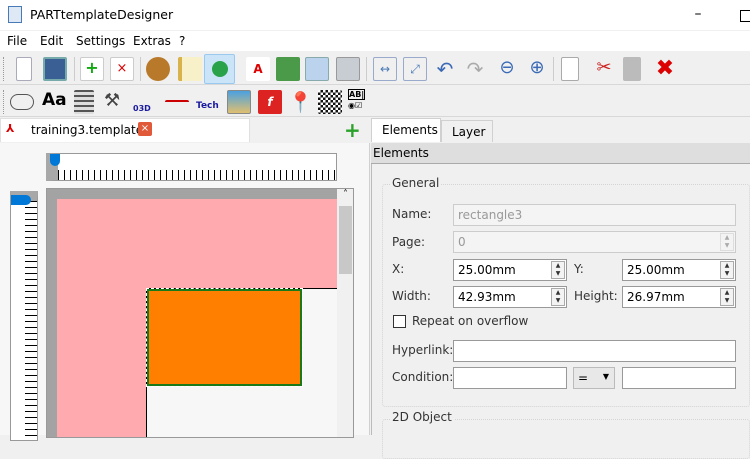 This screenshot has width=750, height=459. What do you see at coordinates (270, 102) in the screenshot?
I see `flash-tool-icon: f` at bounding box center [270, 102].